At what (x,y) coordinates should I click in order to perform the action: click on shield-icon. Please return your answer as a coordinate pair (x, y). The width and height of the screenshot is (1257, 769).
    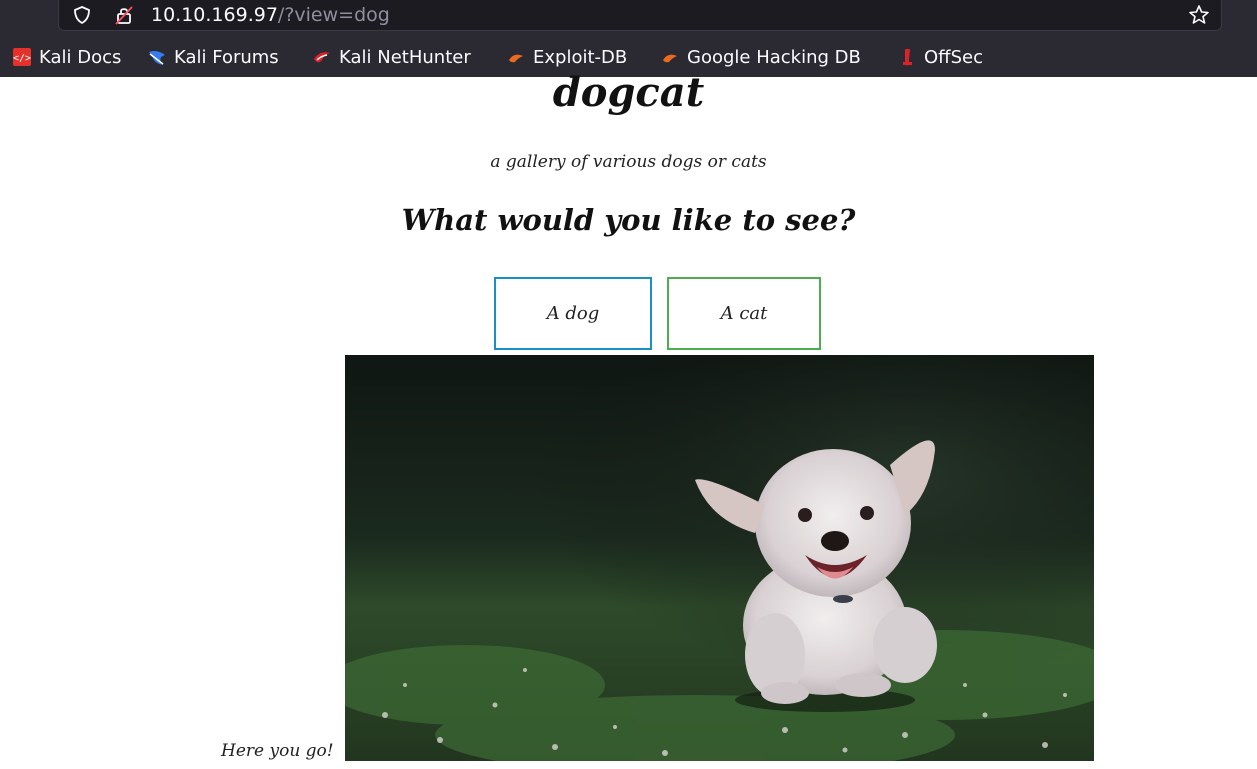
    Looking at the image, I should click on (82, 15).